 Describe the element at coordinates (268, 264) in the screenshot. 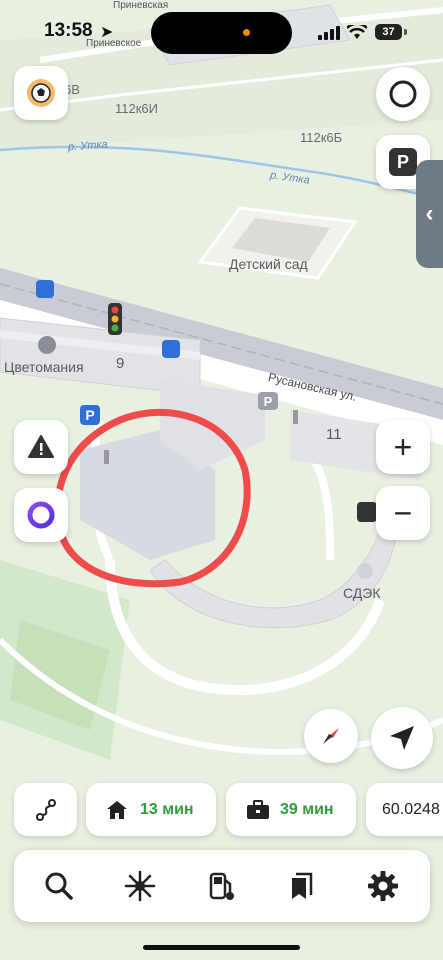

I see `map-label-kindergarten: Детский сад` at that location.